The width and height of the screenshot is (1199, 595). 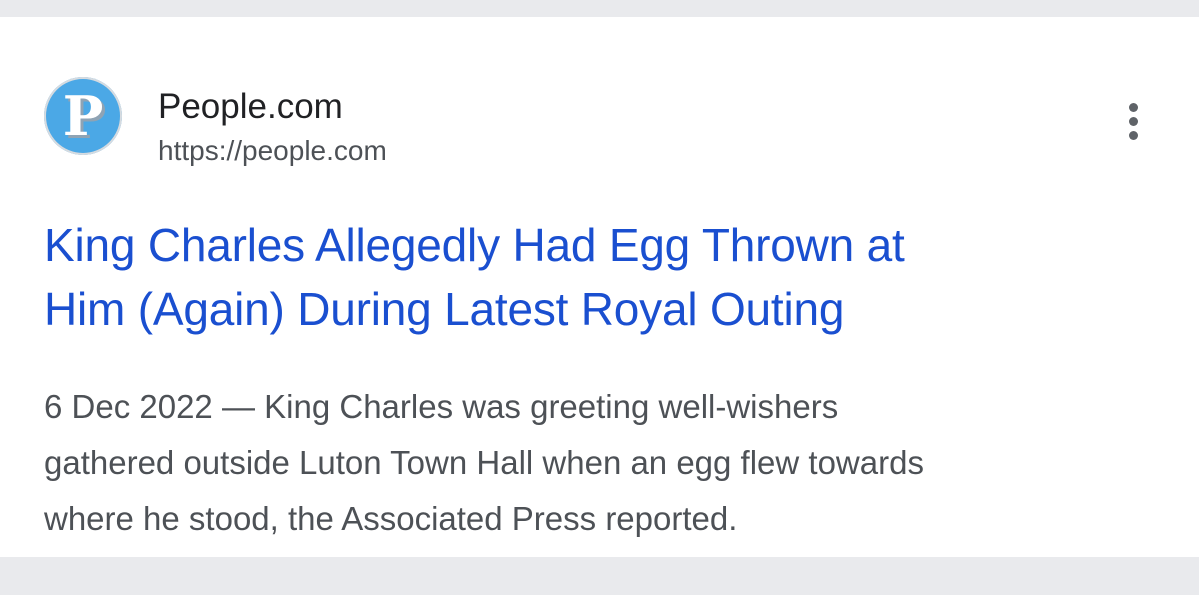 What do you see at coordinates (272, 151) in the screenshot?
I see `site-url: https://people.com` at bounding box center [272, 151].